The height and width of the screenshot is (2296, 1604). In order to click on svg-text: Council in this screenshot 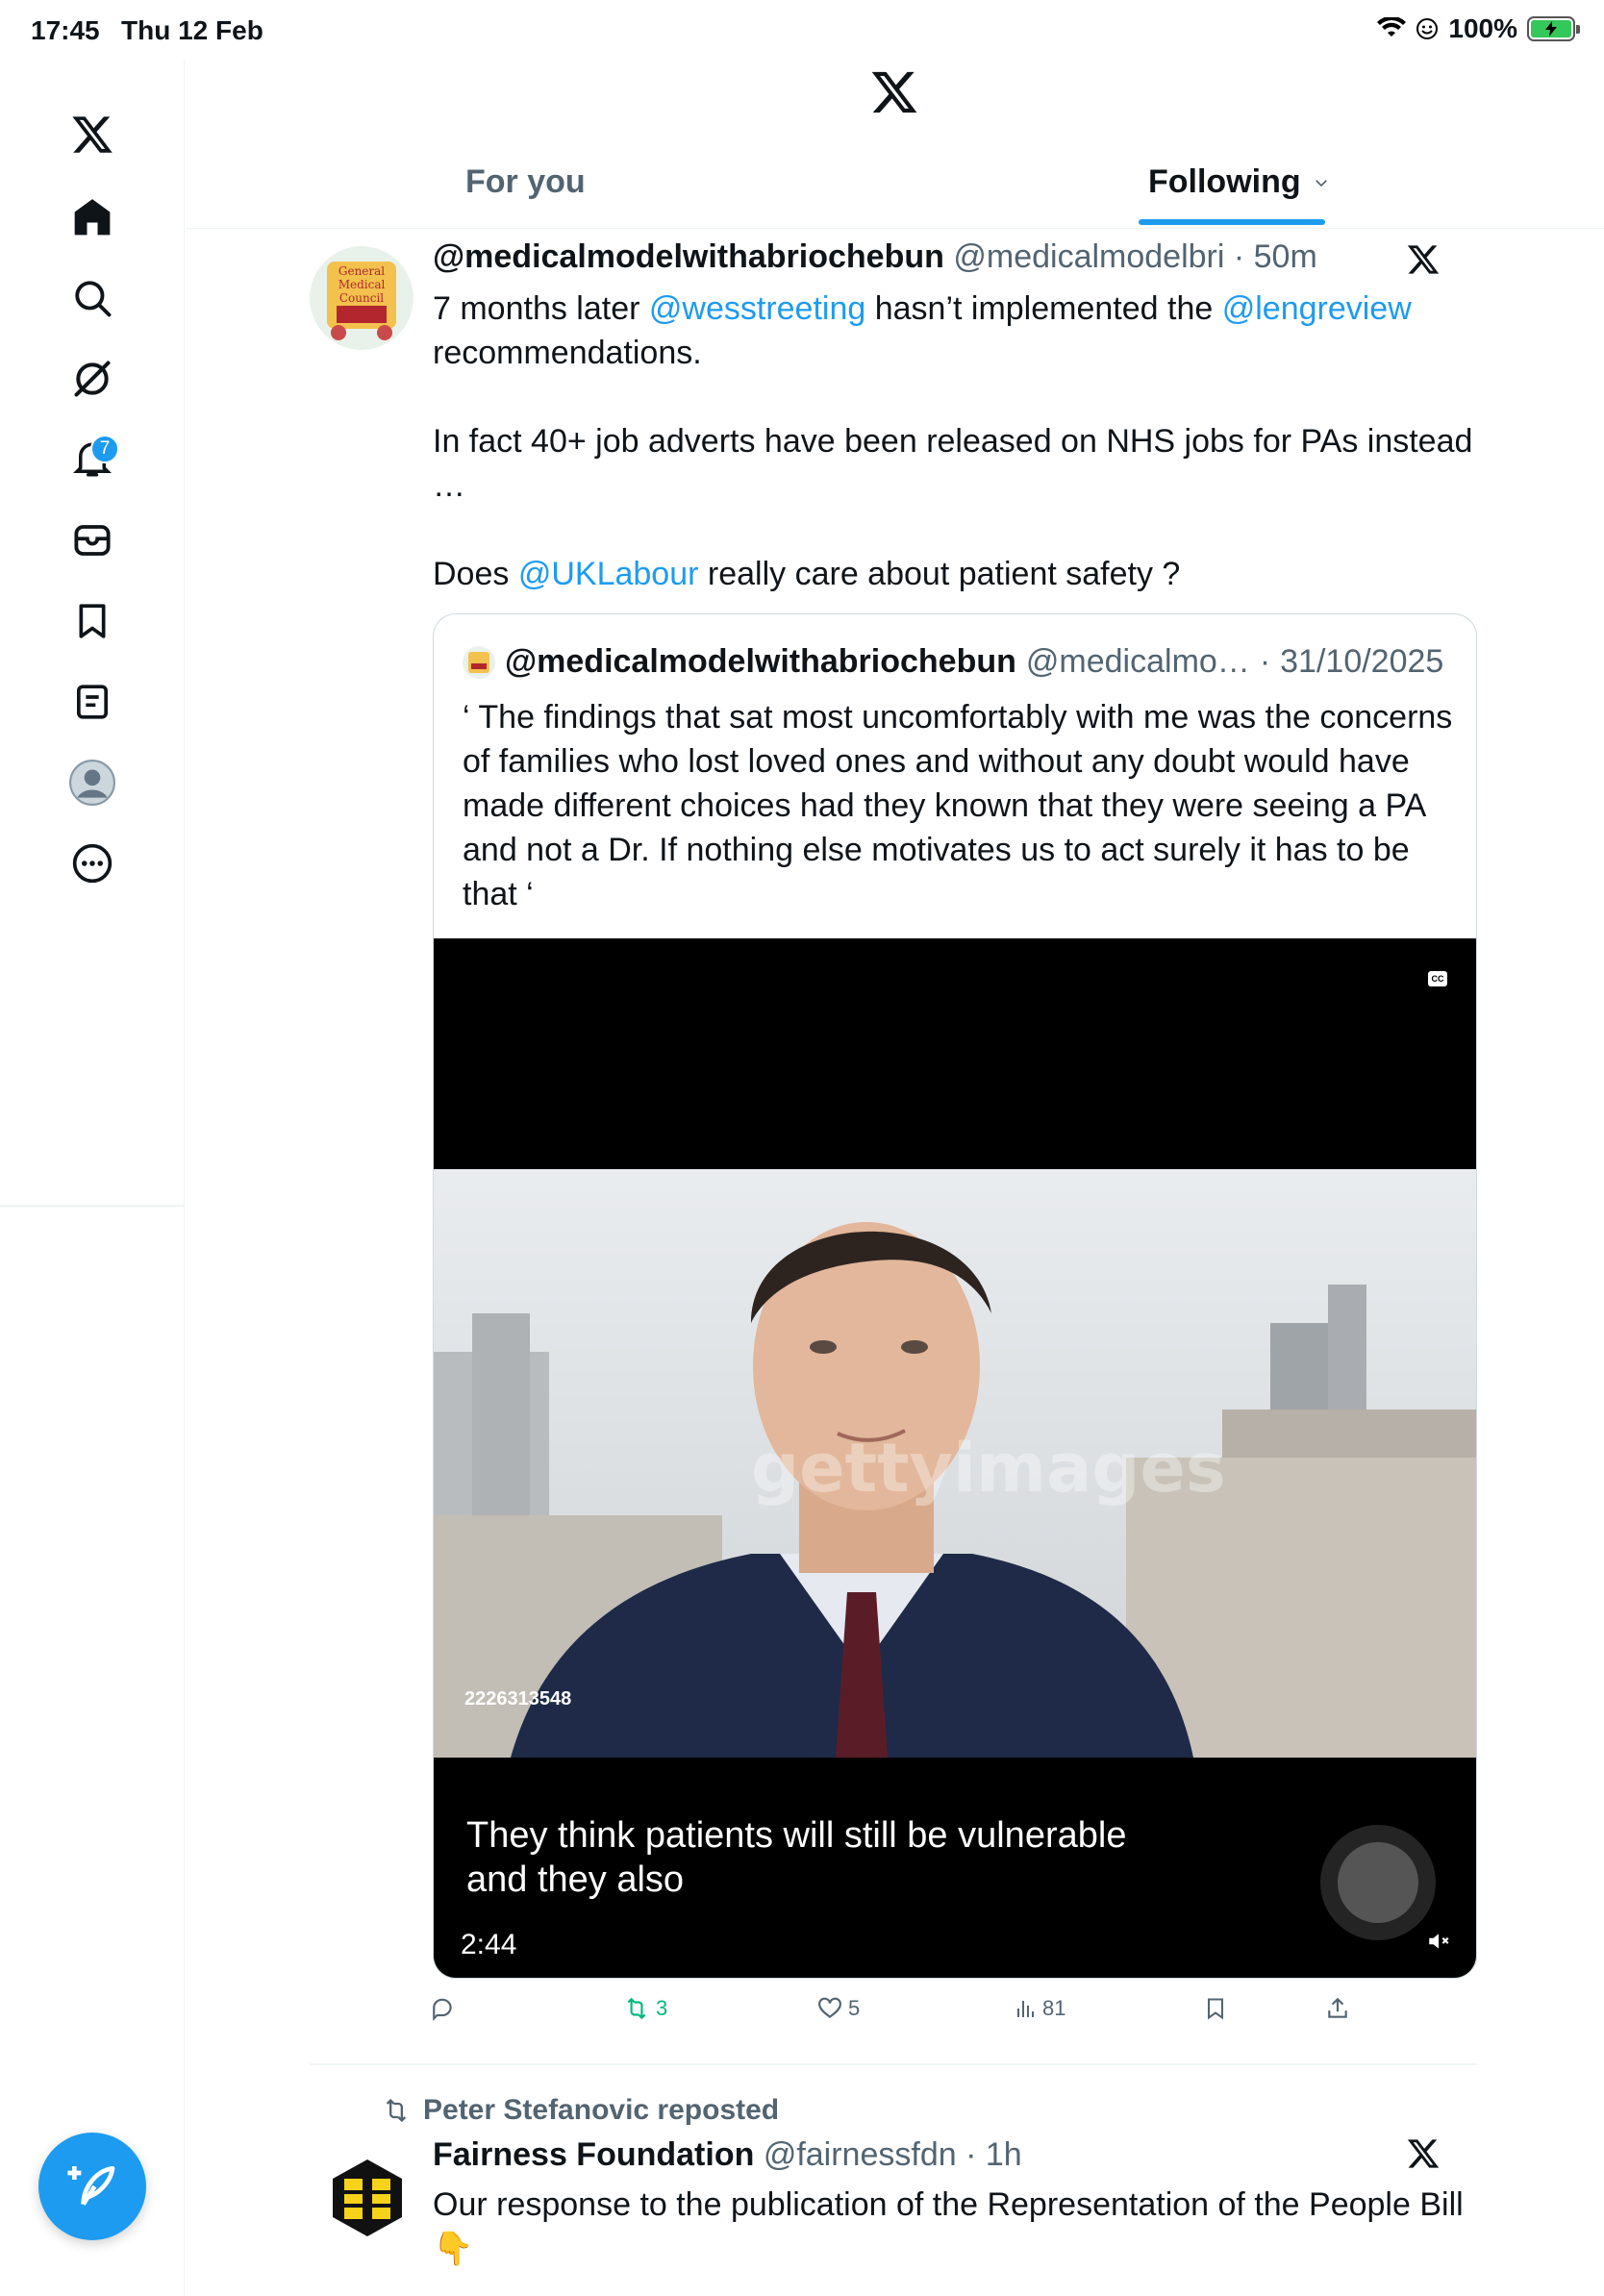, I will do `click(361, 298)`.